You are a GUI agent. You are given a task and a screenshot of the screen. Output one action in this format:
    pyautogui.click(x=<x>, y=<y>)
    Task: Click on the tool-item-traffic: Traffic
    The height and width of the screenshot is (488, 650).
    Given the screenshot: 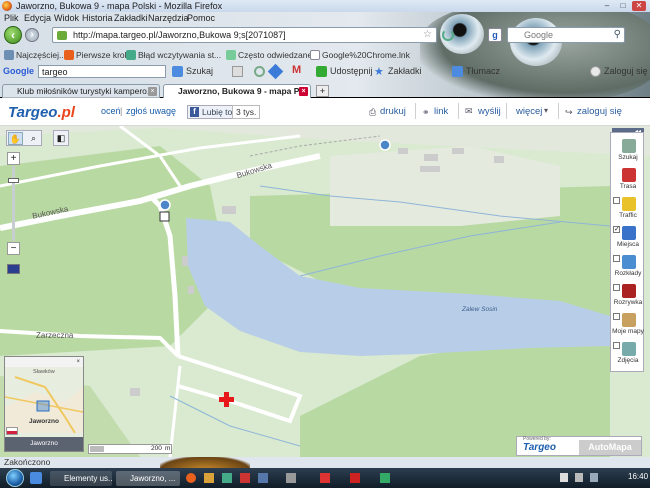 What is the action you would take?
    pyautogui.click(x=628, y=209)
    